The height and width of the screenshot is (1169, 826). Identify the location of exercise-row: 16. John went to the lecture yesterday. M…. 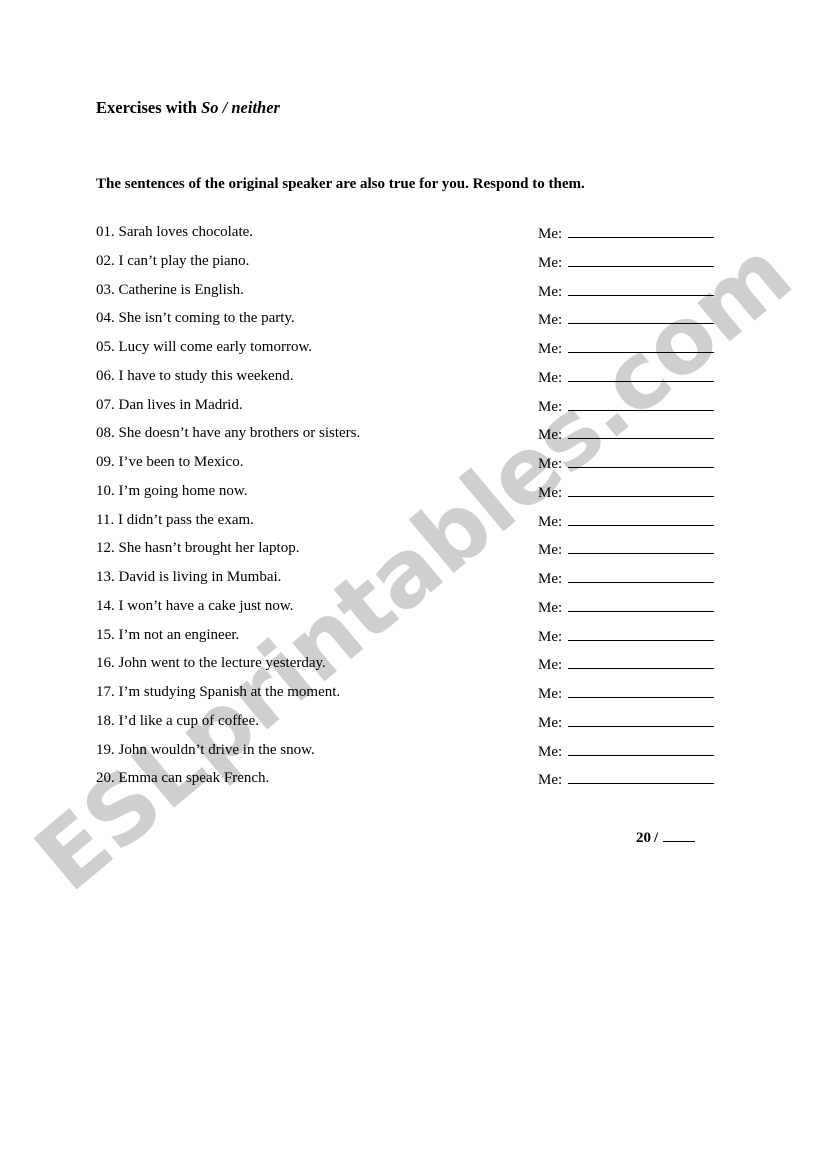
(413, 667).